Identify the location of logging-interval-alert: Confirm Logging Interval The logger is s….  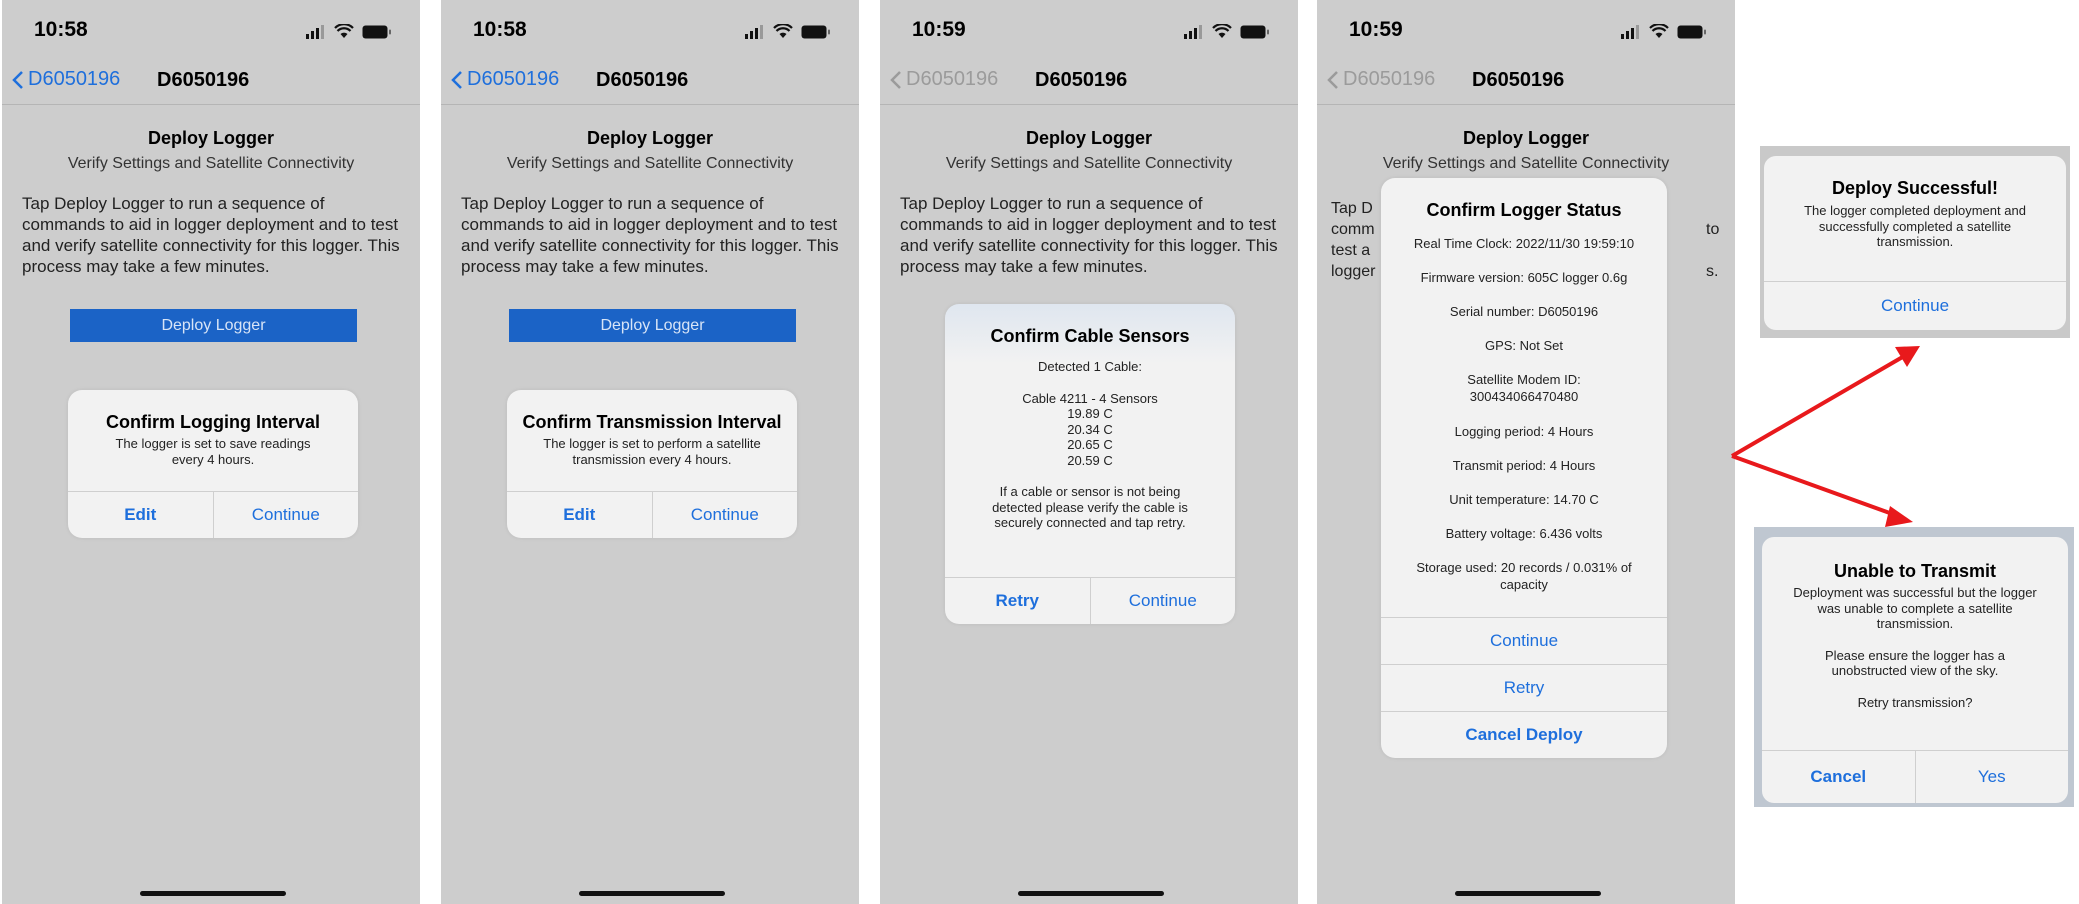
(213, 464).